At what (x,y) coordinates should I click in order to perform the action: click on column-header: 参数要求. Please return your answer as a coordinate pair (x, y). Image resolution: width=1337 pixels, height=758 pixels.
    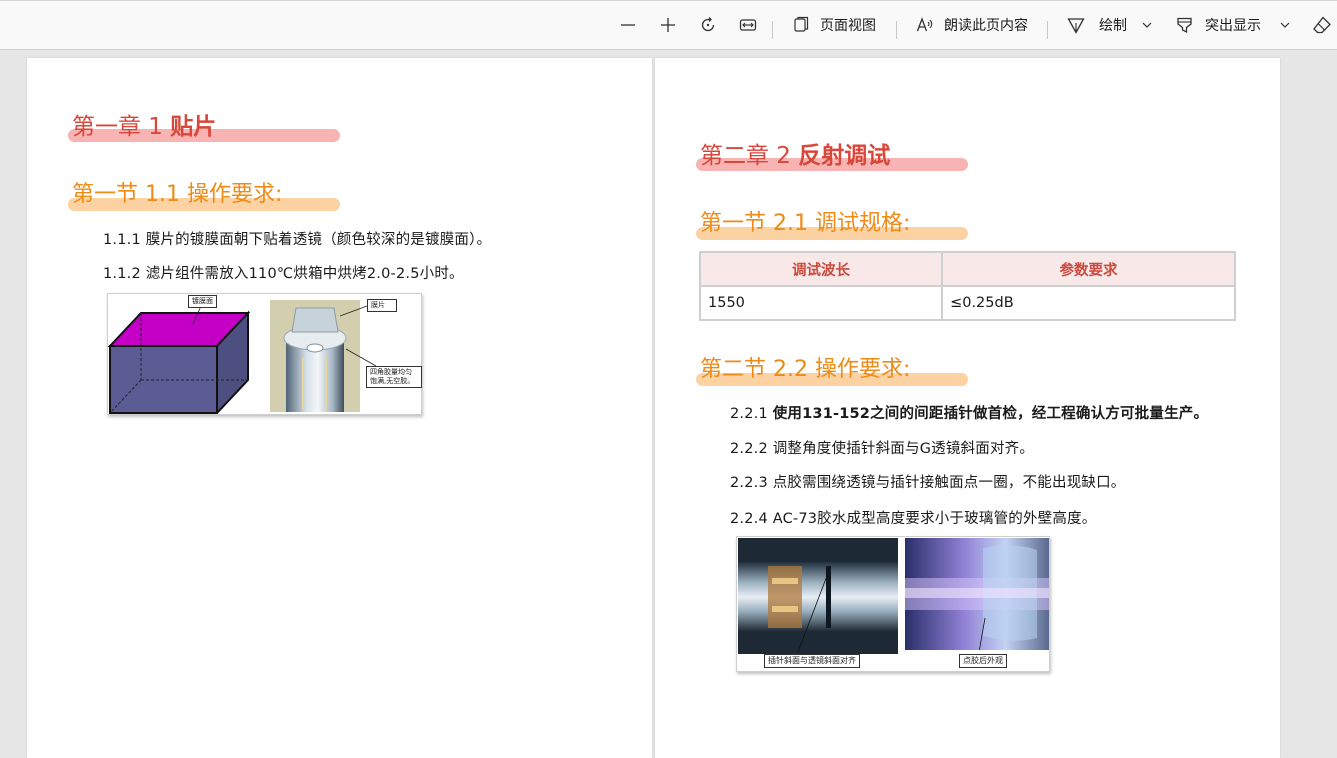
    Looking at the image, I should click on (1088, 269).